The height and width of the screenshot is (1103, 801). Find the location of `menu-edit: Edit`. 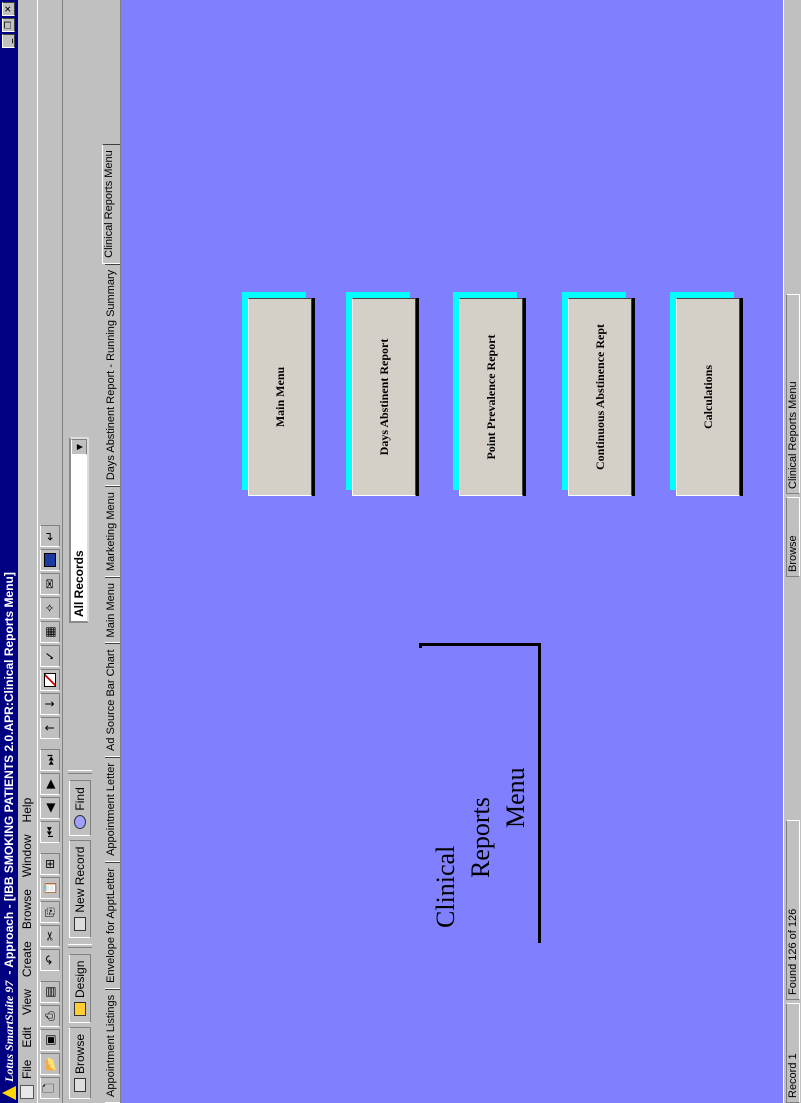

menu-edit: Edit is located at coordinates (27, 1037).